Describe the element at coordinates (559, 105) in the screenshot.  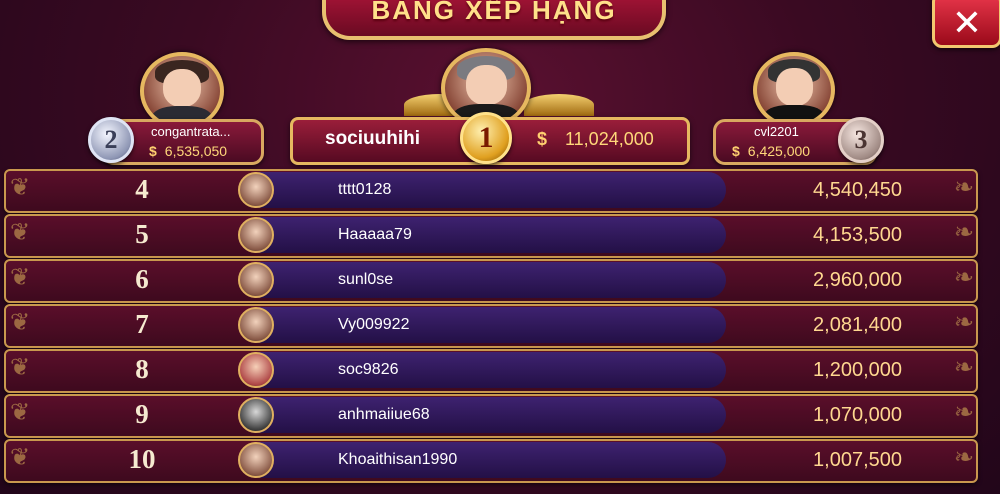
I see `right-wing-ornament` at that location.